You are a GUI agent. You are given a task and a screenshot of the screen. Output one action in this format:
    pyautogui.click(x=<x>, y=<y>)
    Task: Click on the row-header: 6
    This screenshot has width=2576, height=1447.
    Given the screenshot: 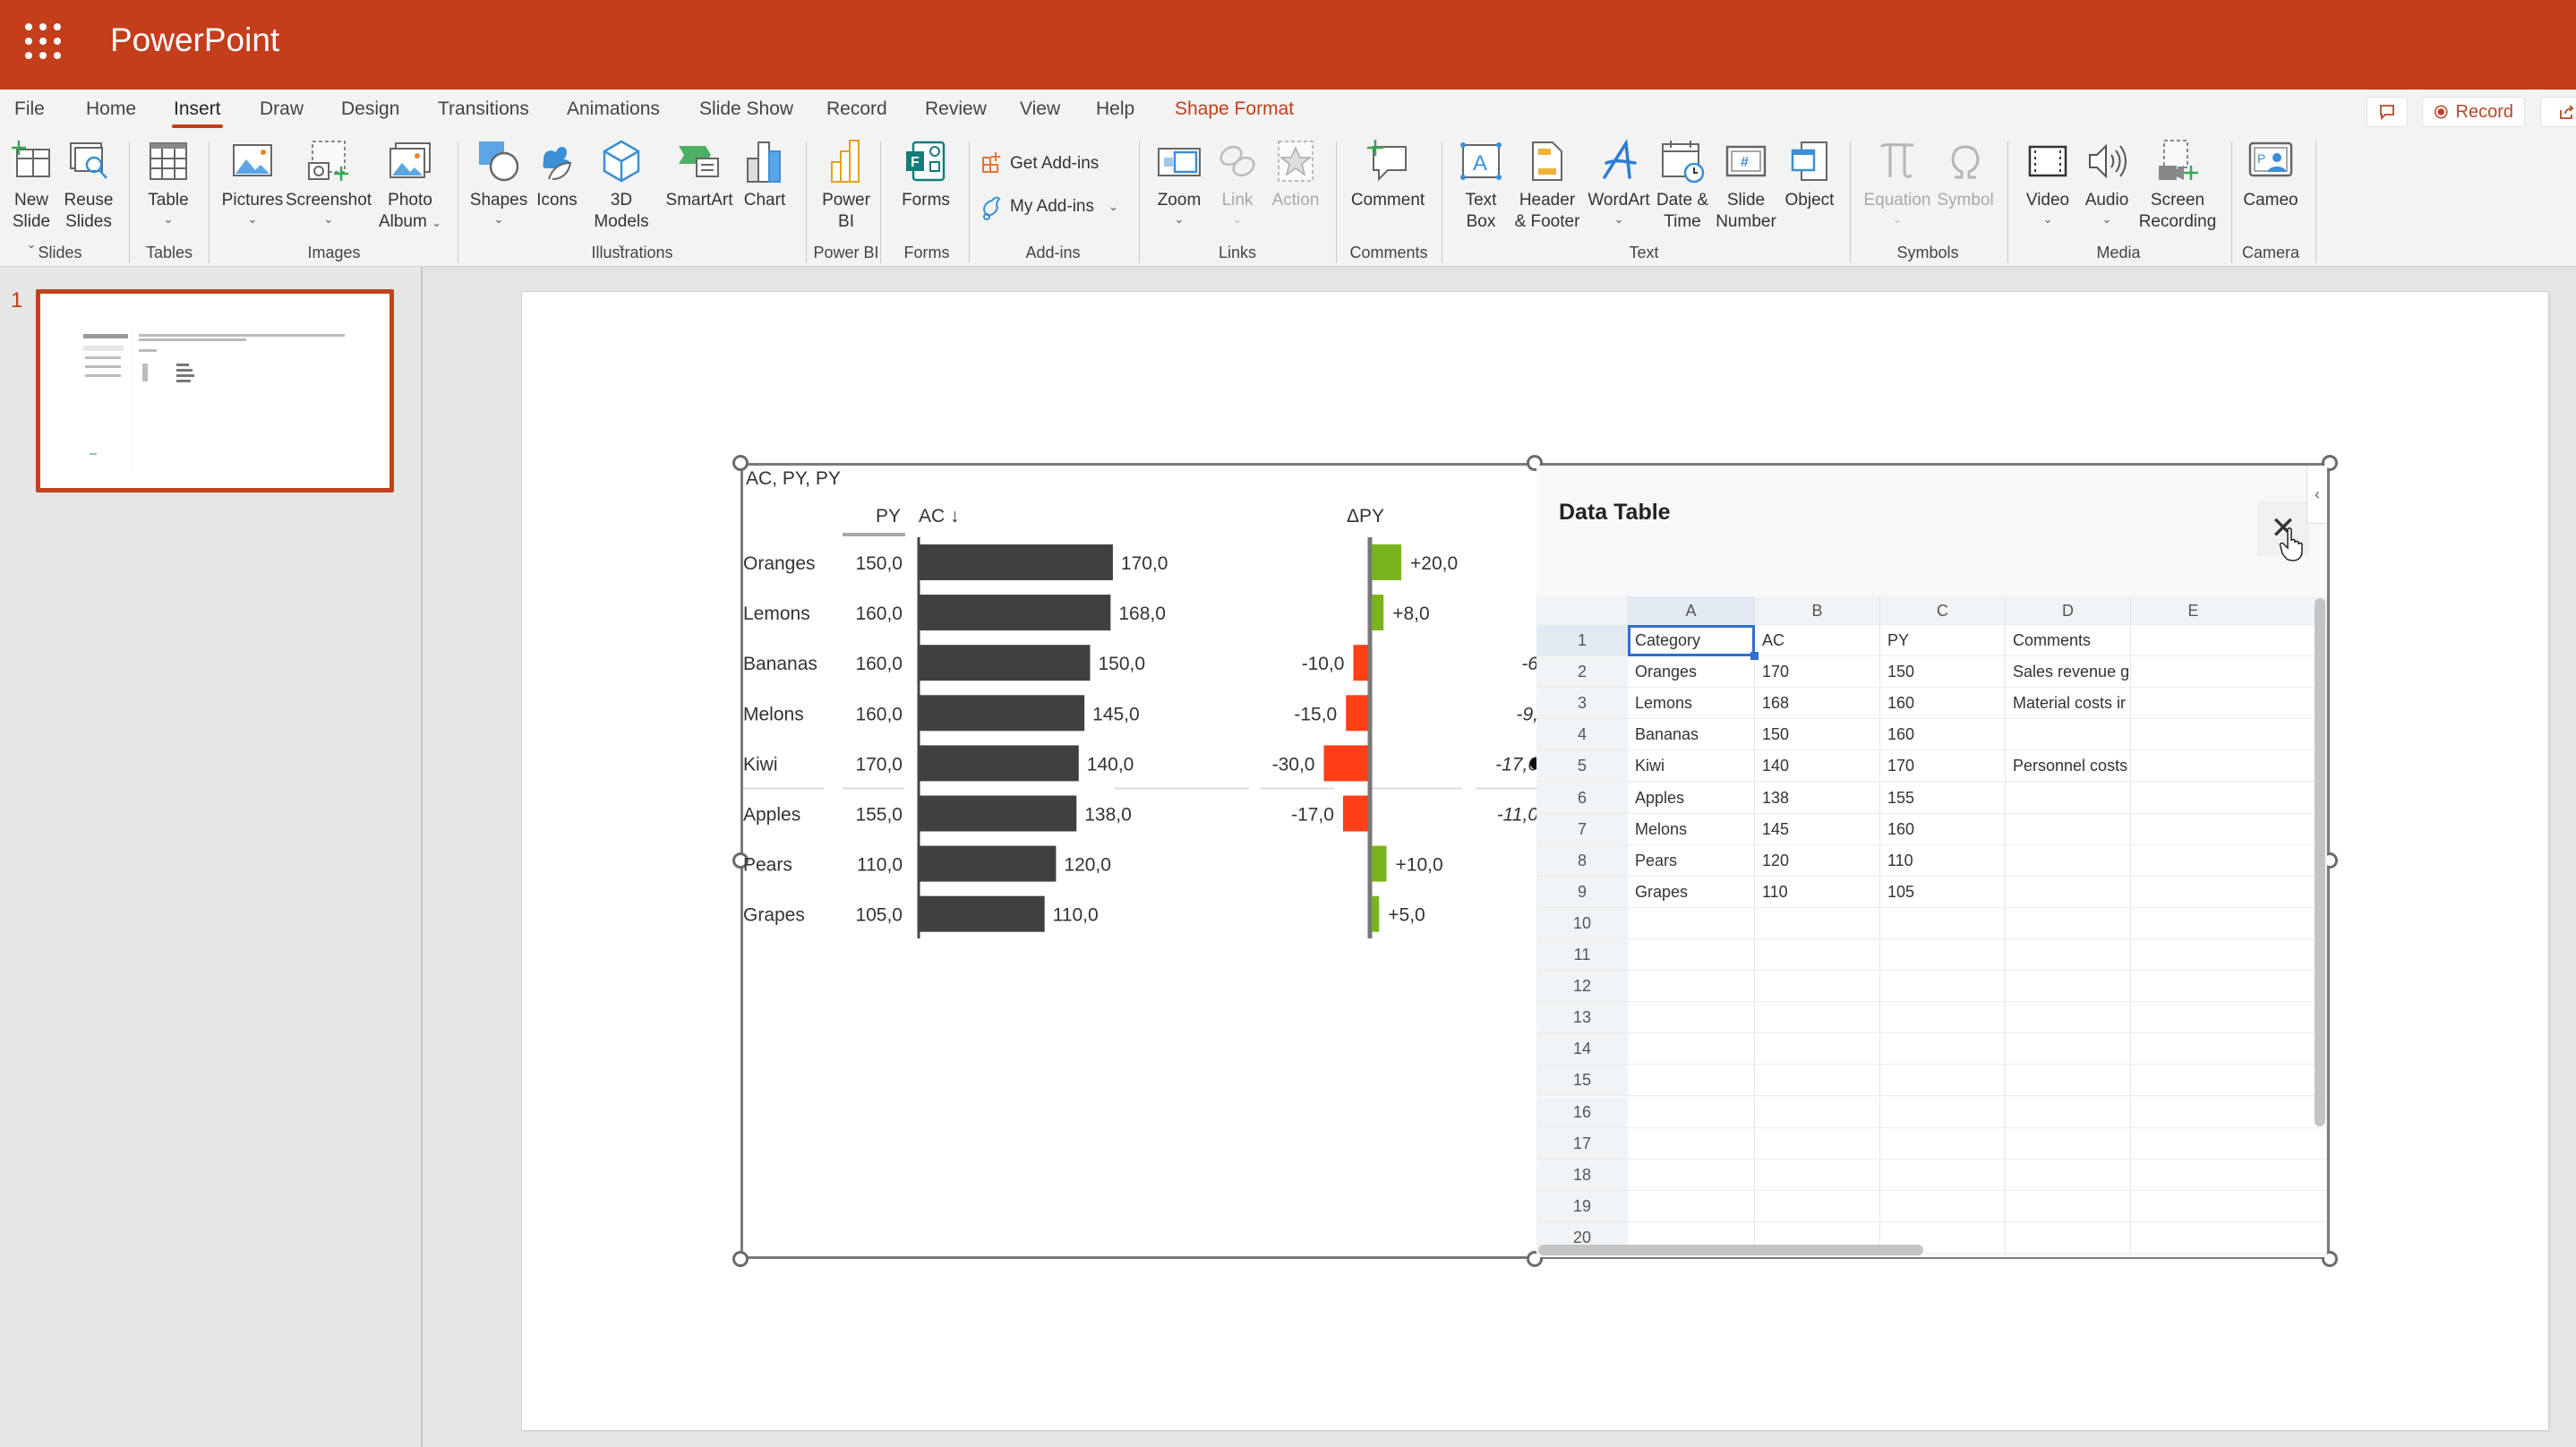 What is the action you would take?
    pyautogui.click(x=1582, y=798)
    